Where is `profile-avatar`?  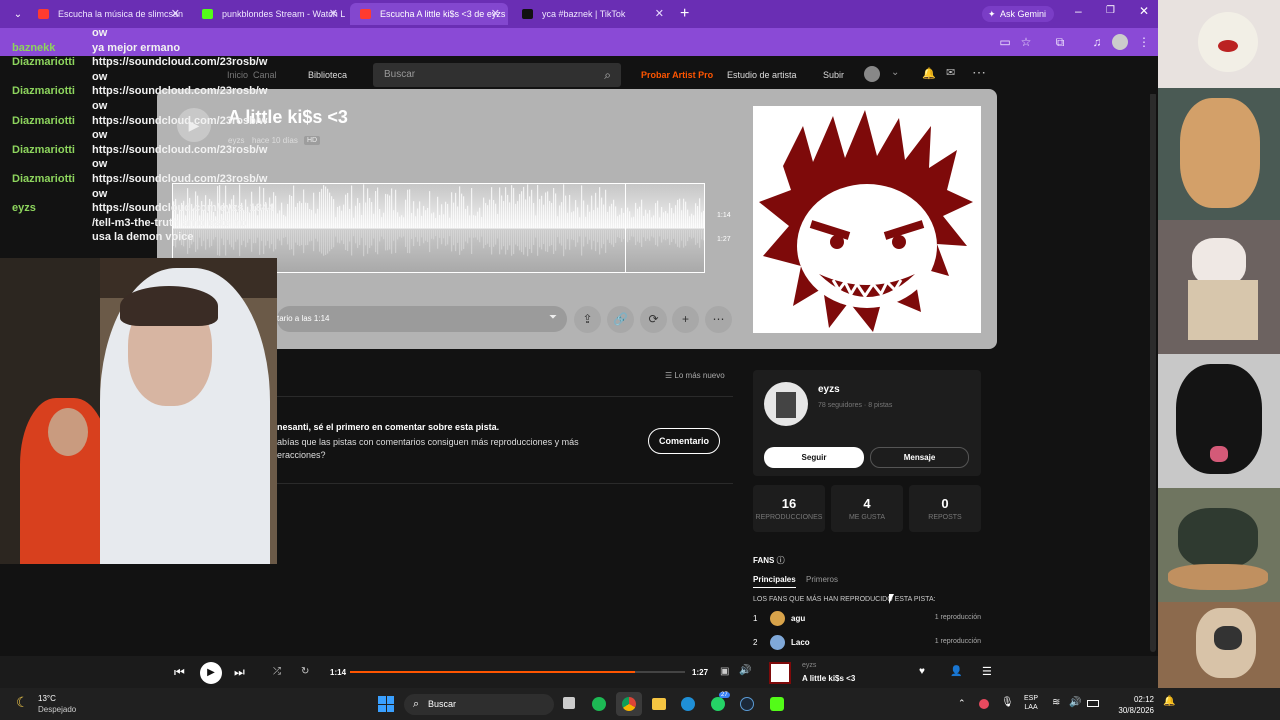 profile-avatar is located at coordinates (1120, 42).